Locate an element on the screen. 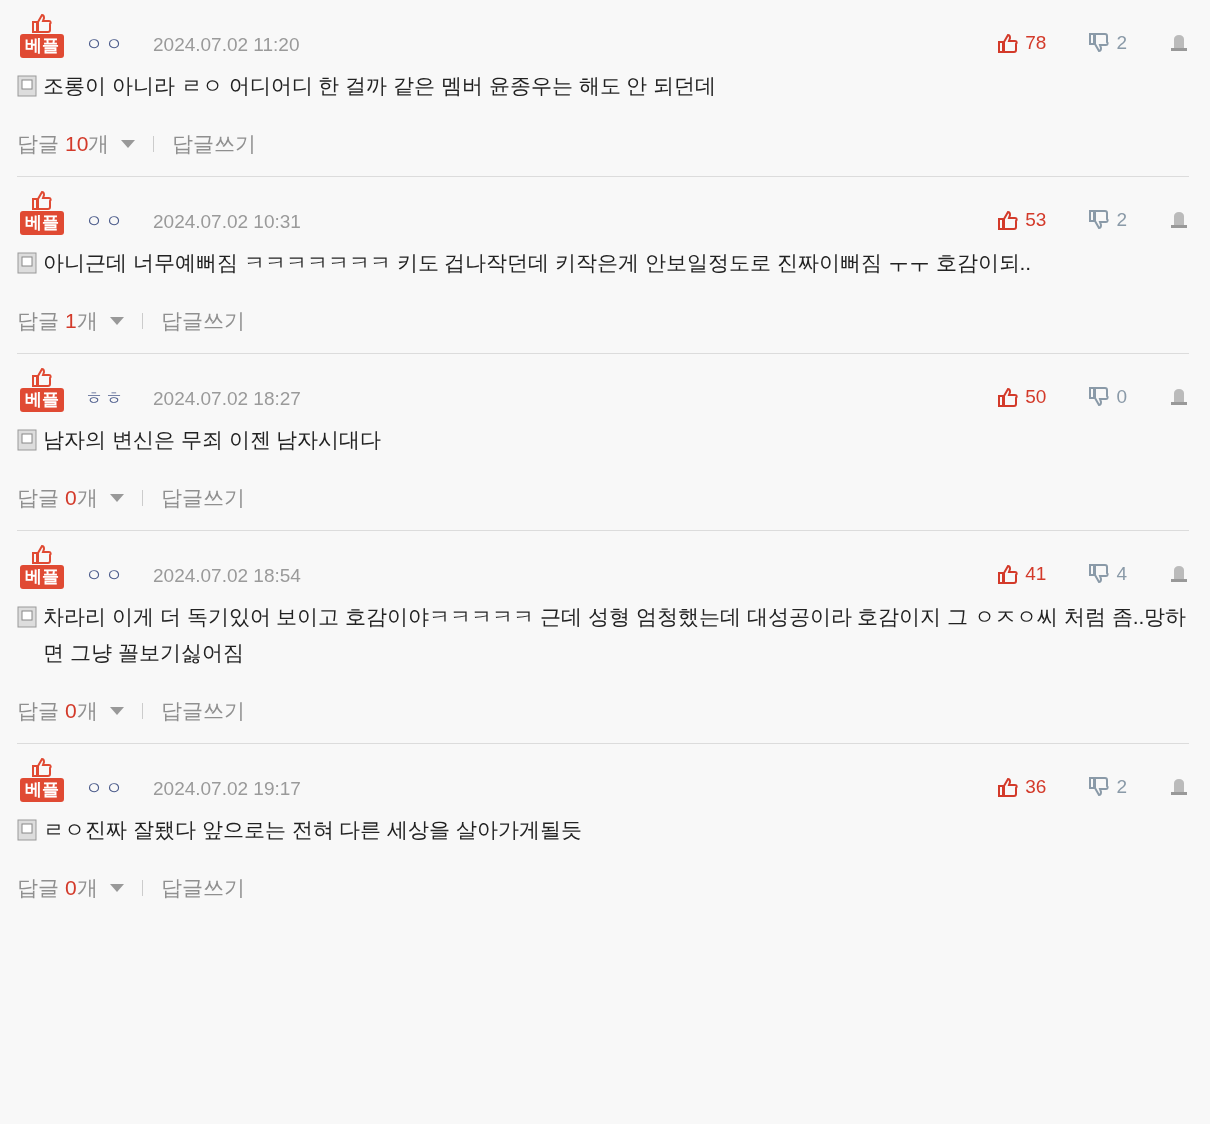  dislike-count: 4 is located at coordinates (1121, 574).